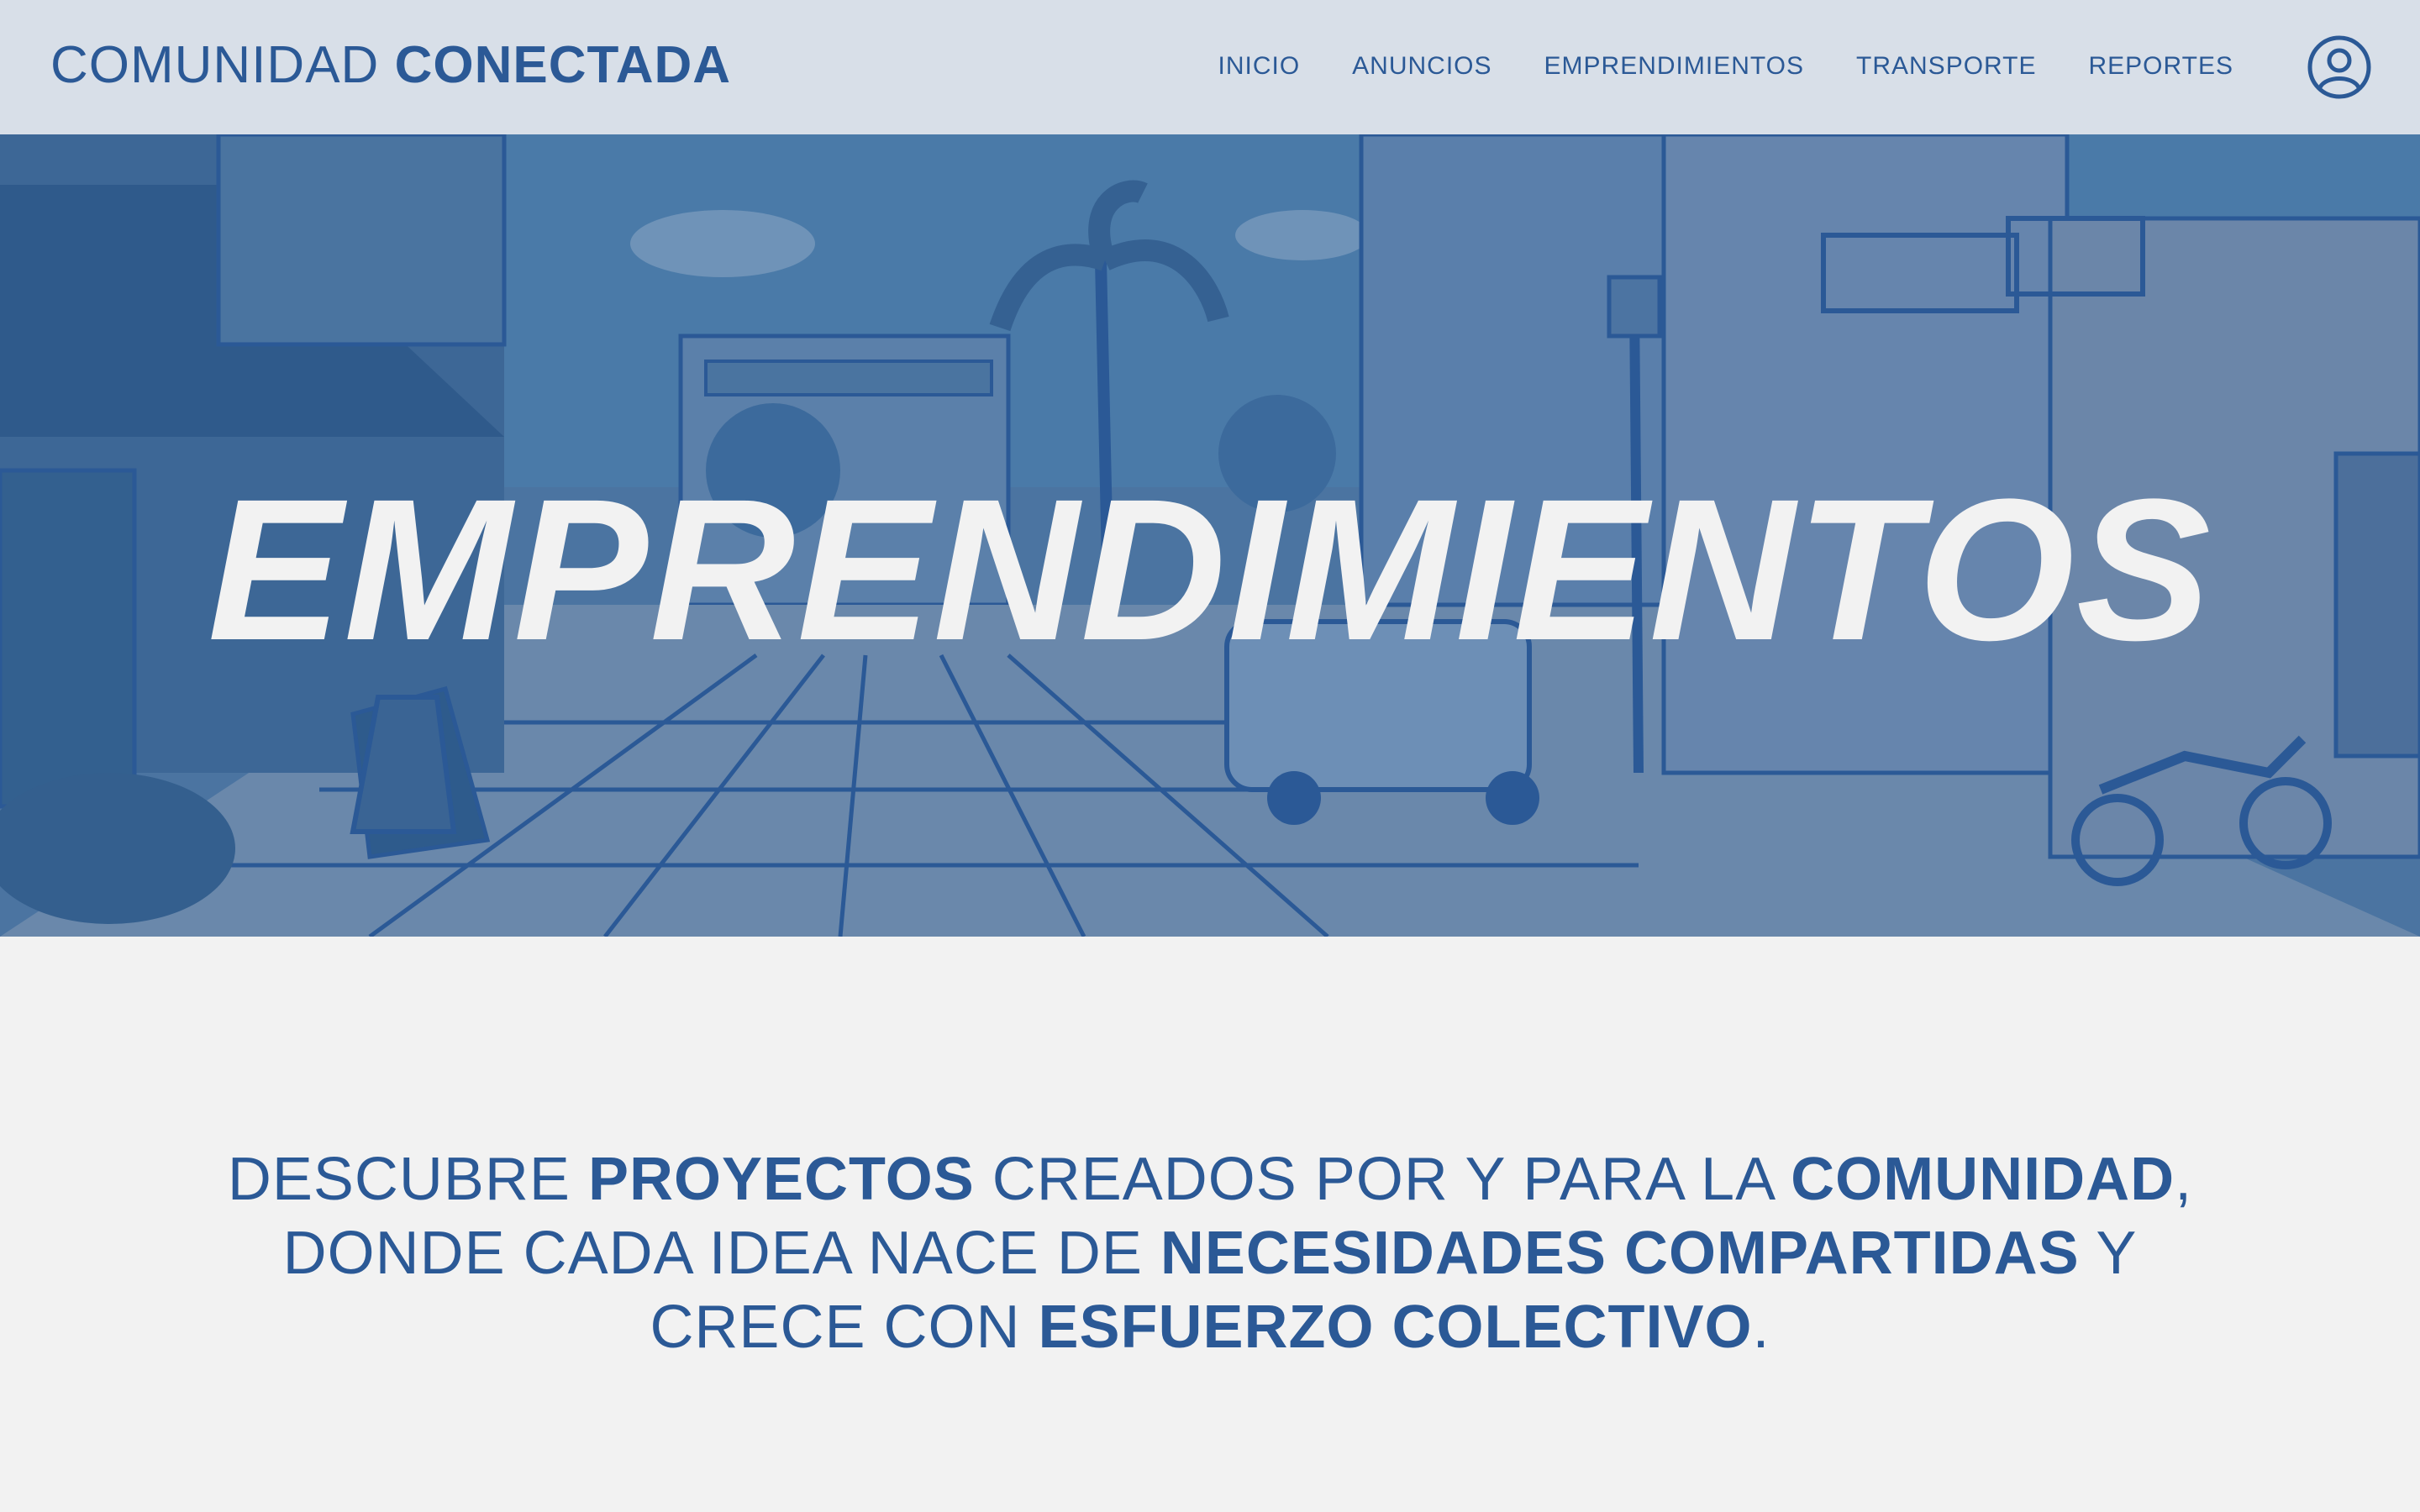  Describe the element at coordinates (1674, 66) in the screenshot. I see `nav-emprendimientos: EMPRENDIMIENTOS` at that location.